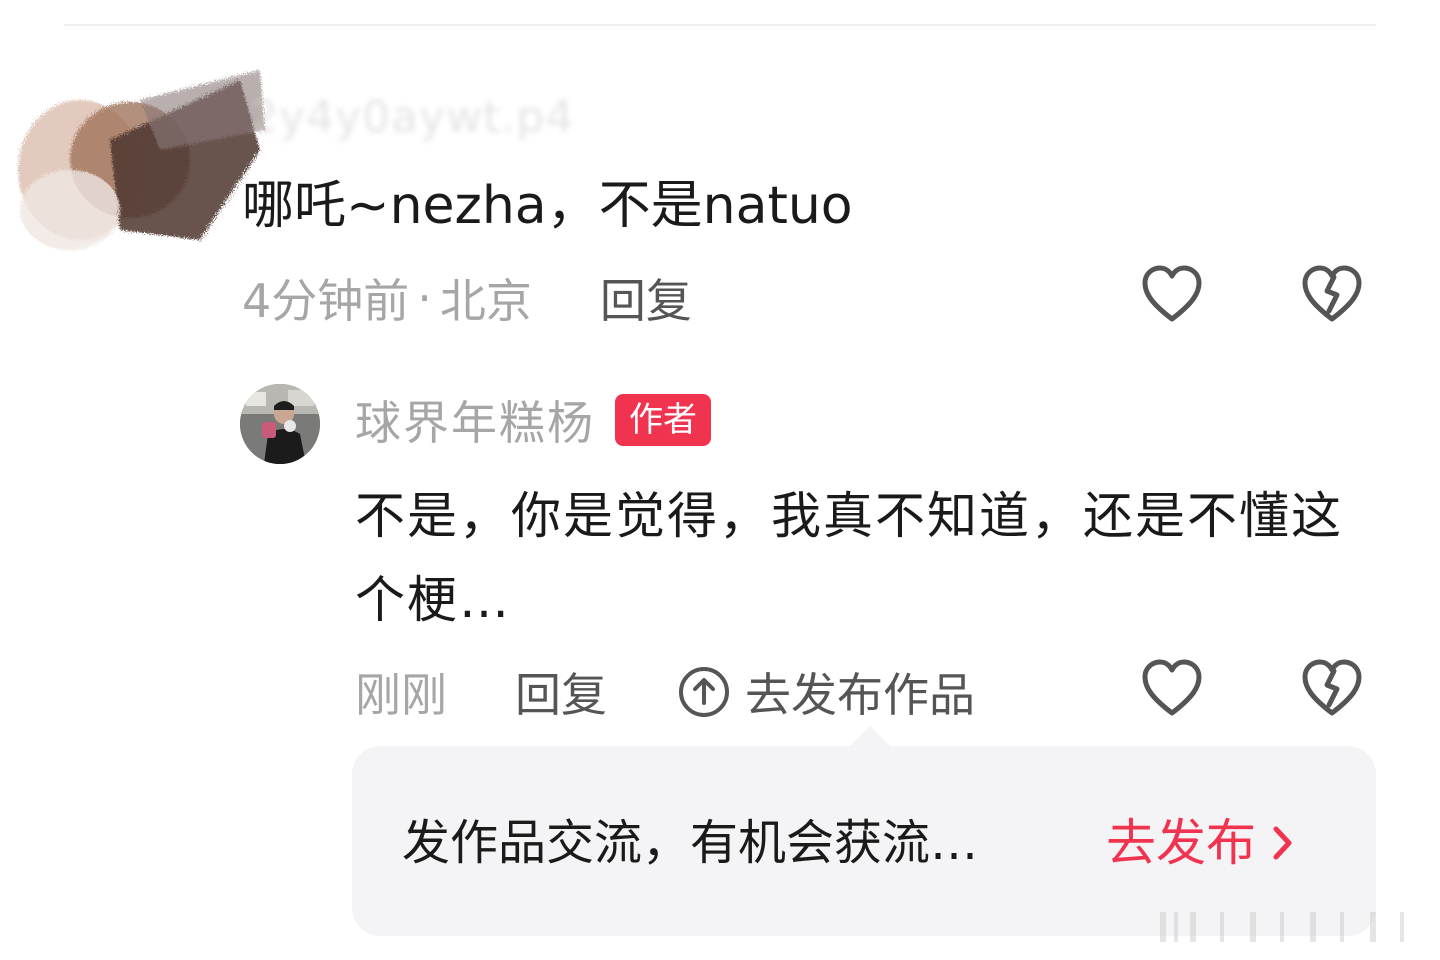 This screenshot has width=1440, height=960. Describe the element at coordinates (475, 420) in the screenshot. I see `author-name: 球界年糕杨` at that location.